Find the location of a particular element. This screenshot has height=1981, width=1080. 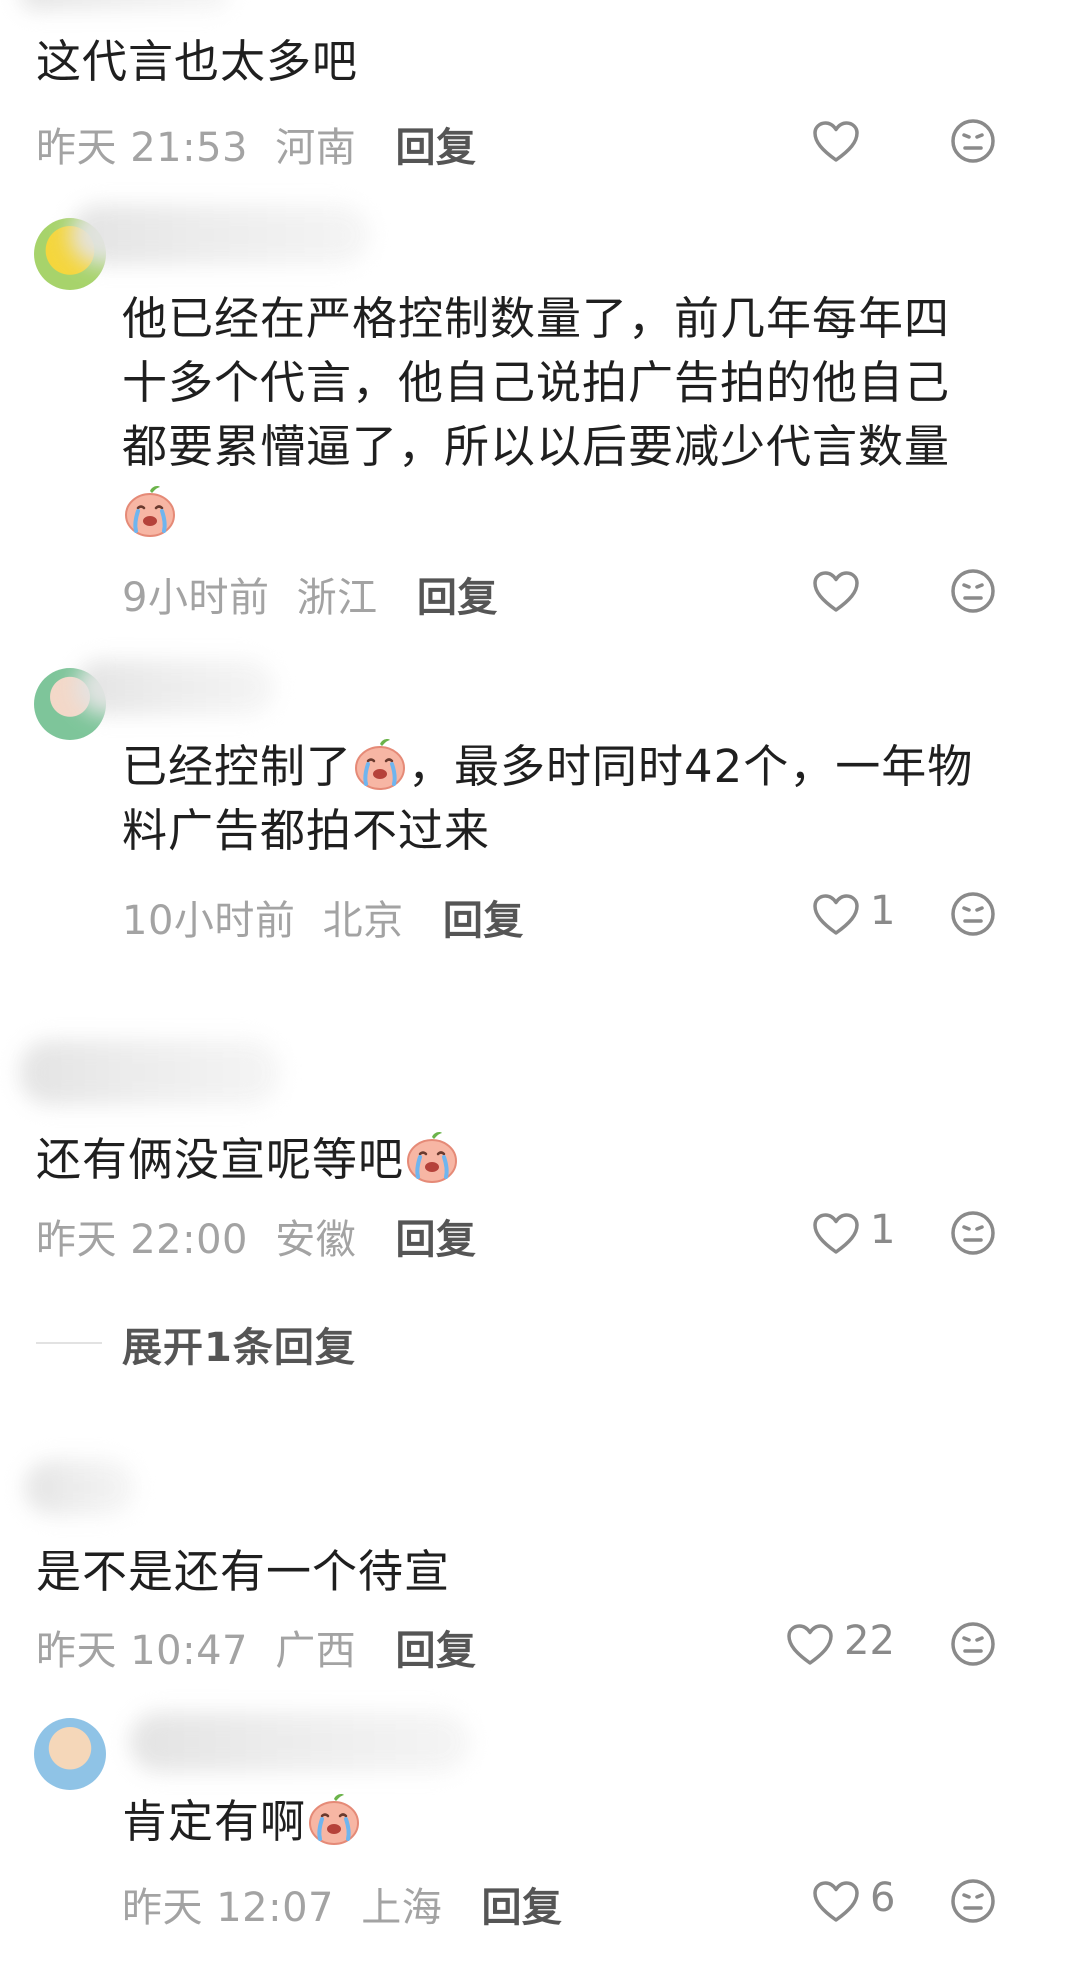

comment-text: 还有俩没宣呢等吧 is located at coordinates (248, 1160).